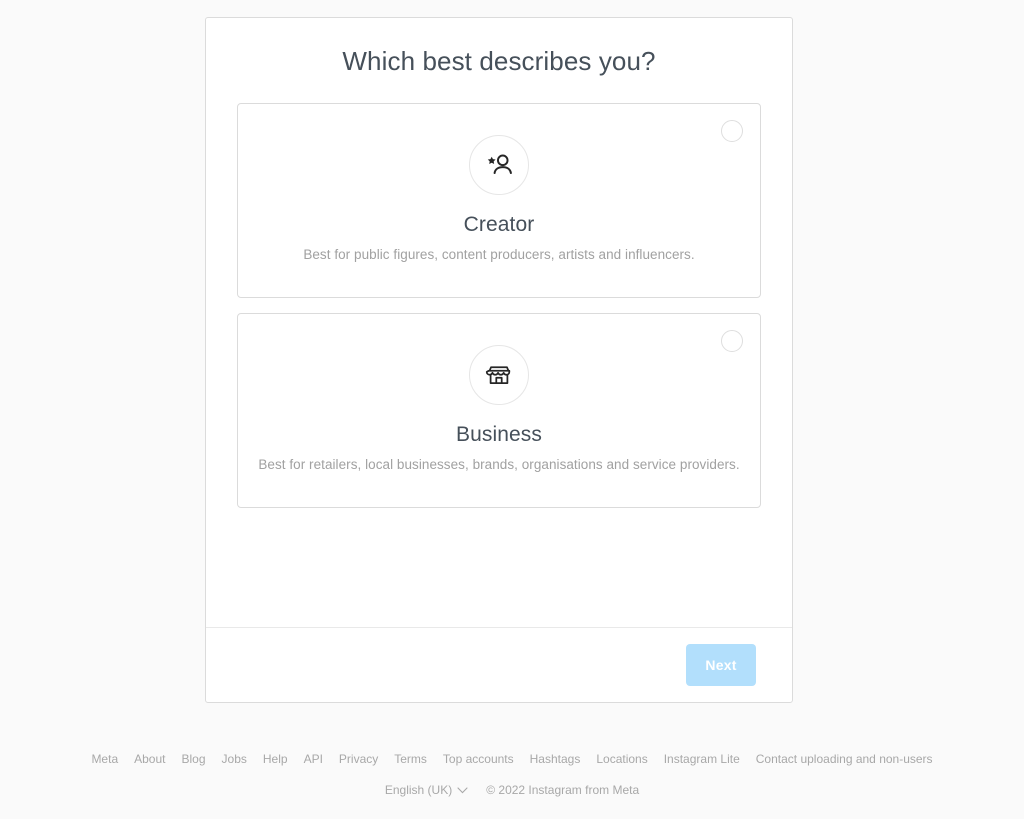 This screenshot has height=819, width=1024. What do you see at coordinates (732, 341) in the screenshot?
I see `business-radio` at bounding box center [732, 341].